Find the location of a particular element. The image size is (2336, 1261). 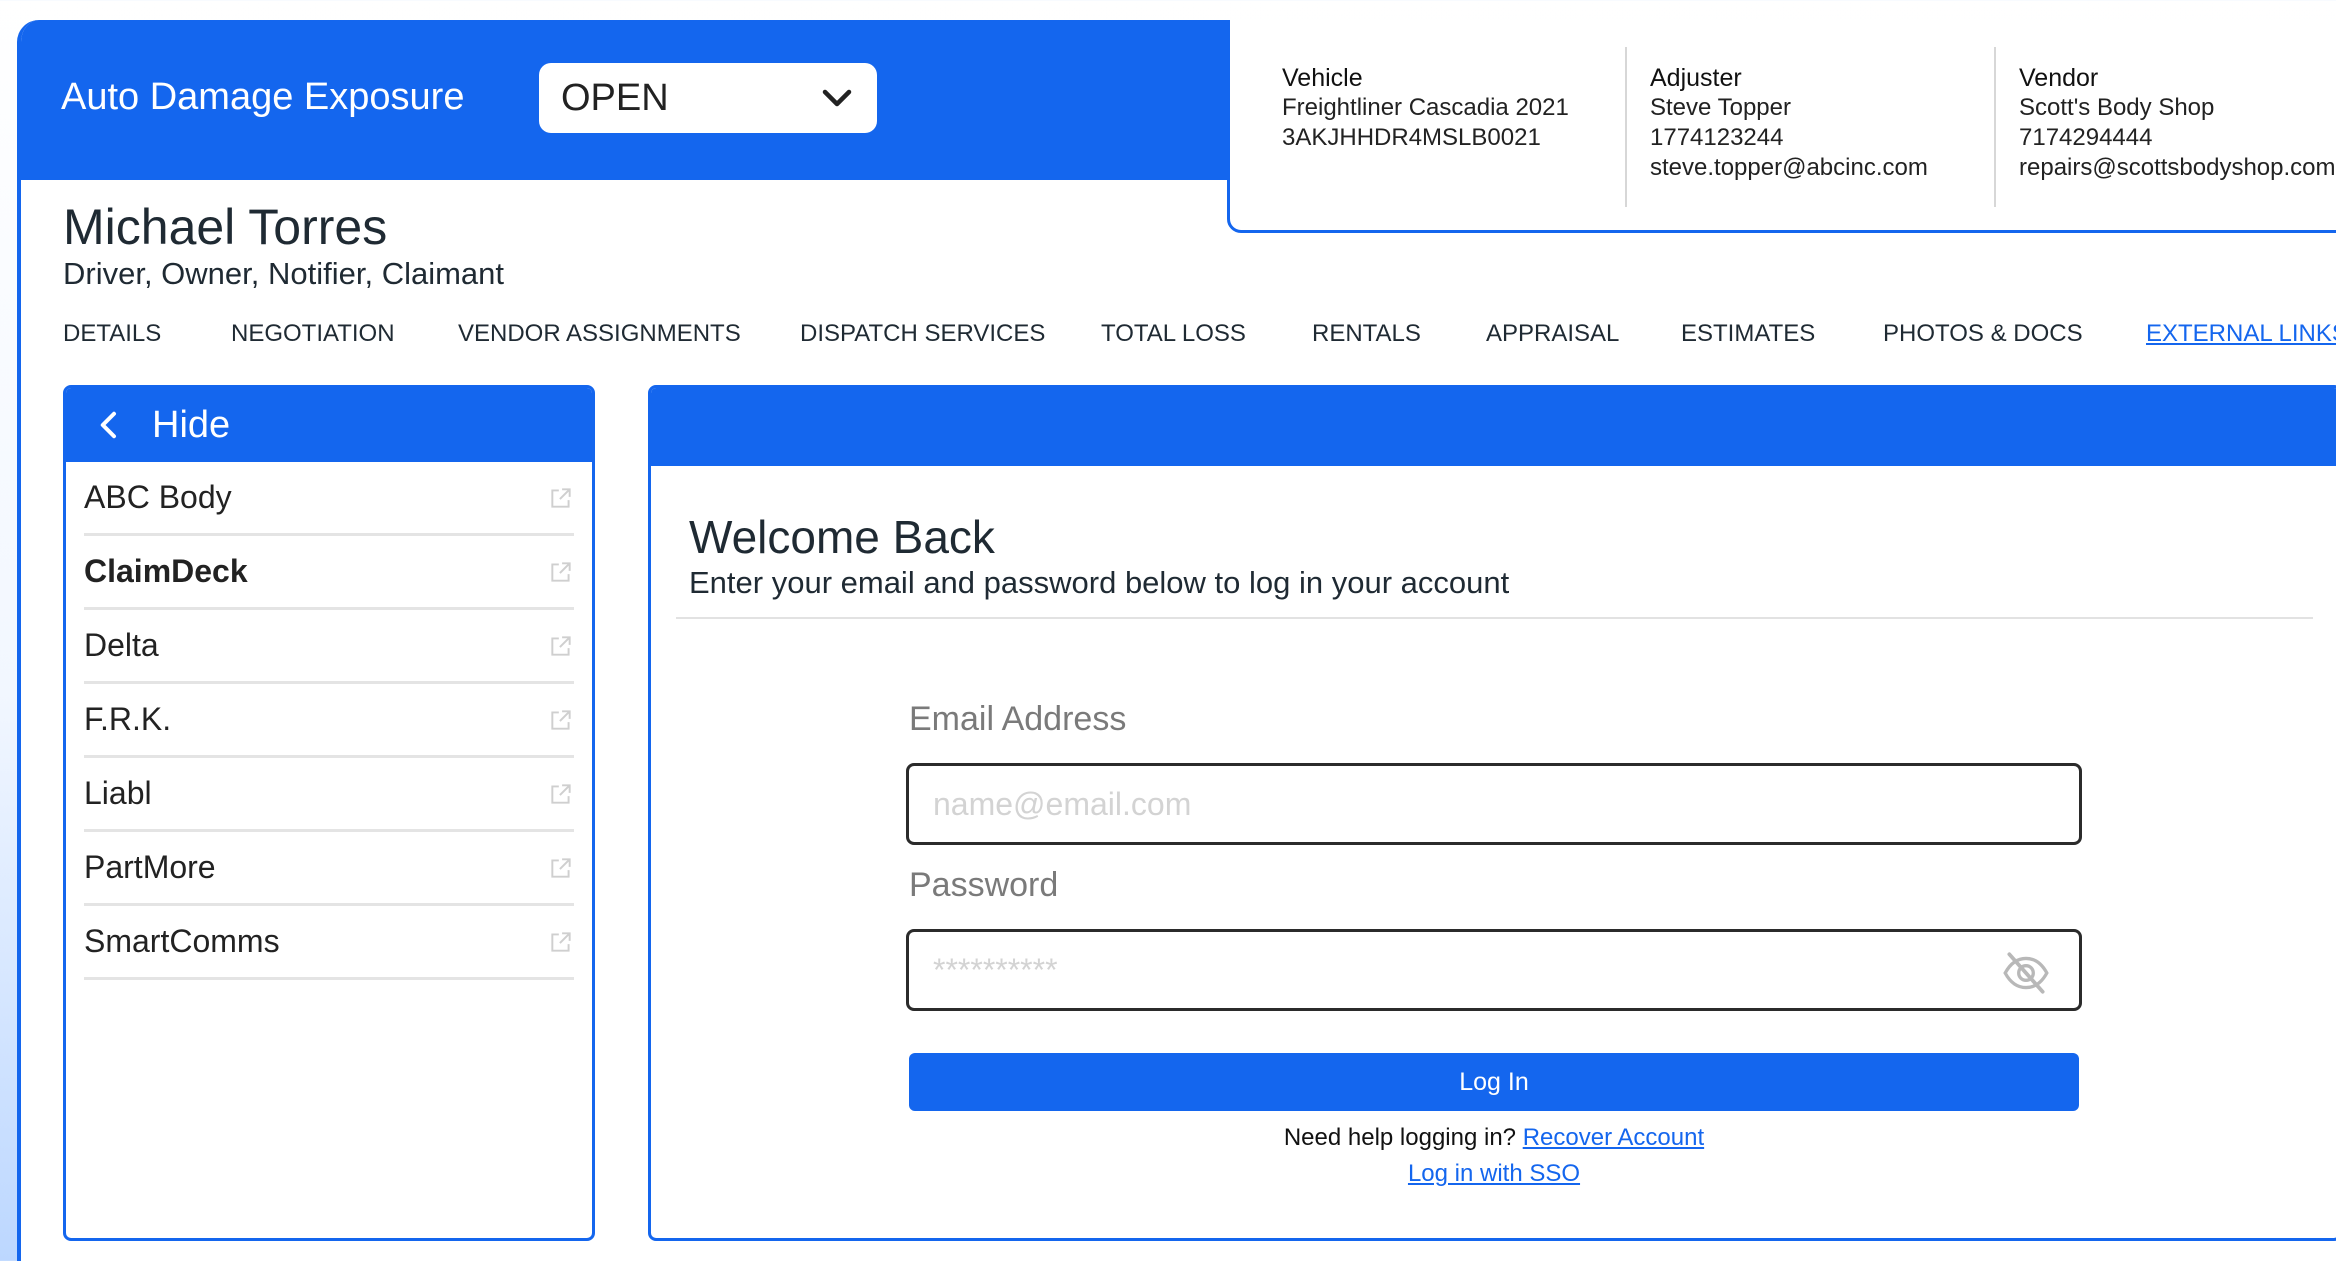

tab-appraisal: APPRAISAL is located at coordinates (1552, 334).